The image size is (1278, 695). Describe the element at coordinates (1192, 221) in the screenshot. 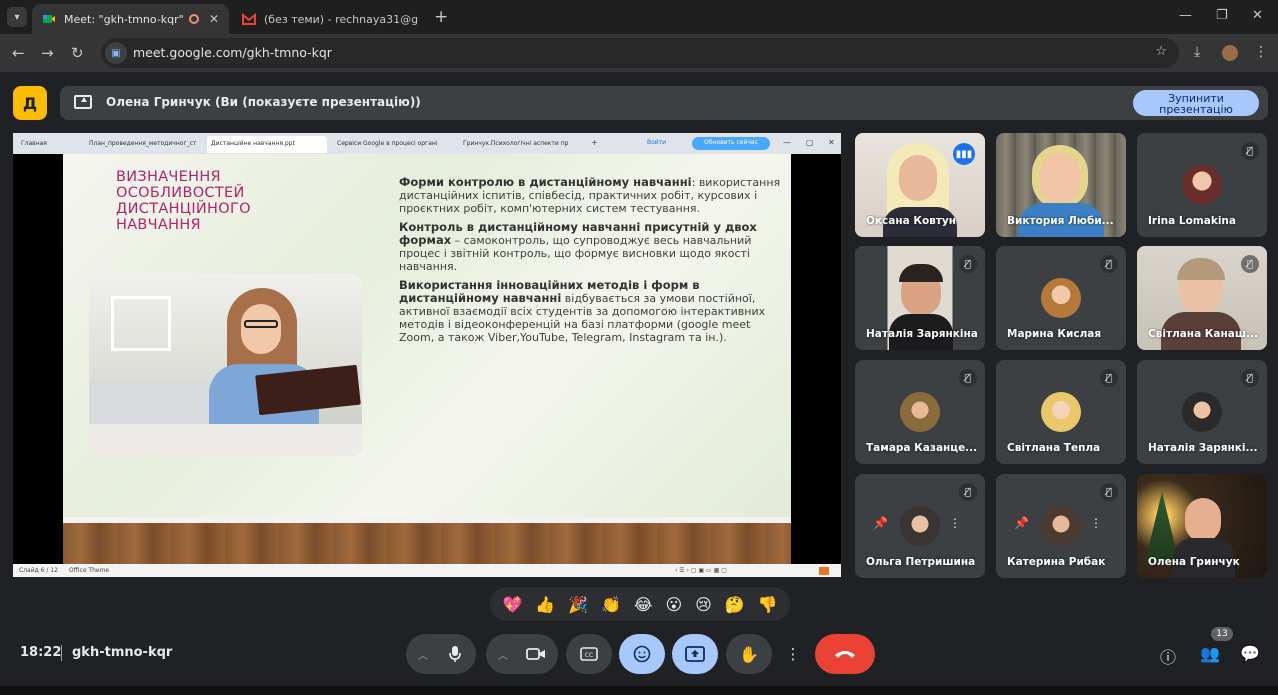

I see `participant-name: Irina Lomakina` at that location.